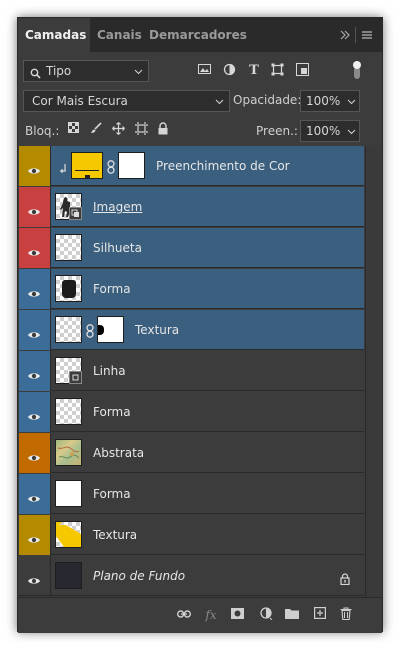 The width and height of the screenshot is (400, 649). What do you see at coordinates (126, 101) in the screenshot?
I see `blend-mode-dropdown: Cor Mais Escura` at bounding box center [126, 101].